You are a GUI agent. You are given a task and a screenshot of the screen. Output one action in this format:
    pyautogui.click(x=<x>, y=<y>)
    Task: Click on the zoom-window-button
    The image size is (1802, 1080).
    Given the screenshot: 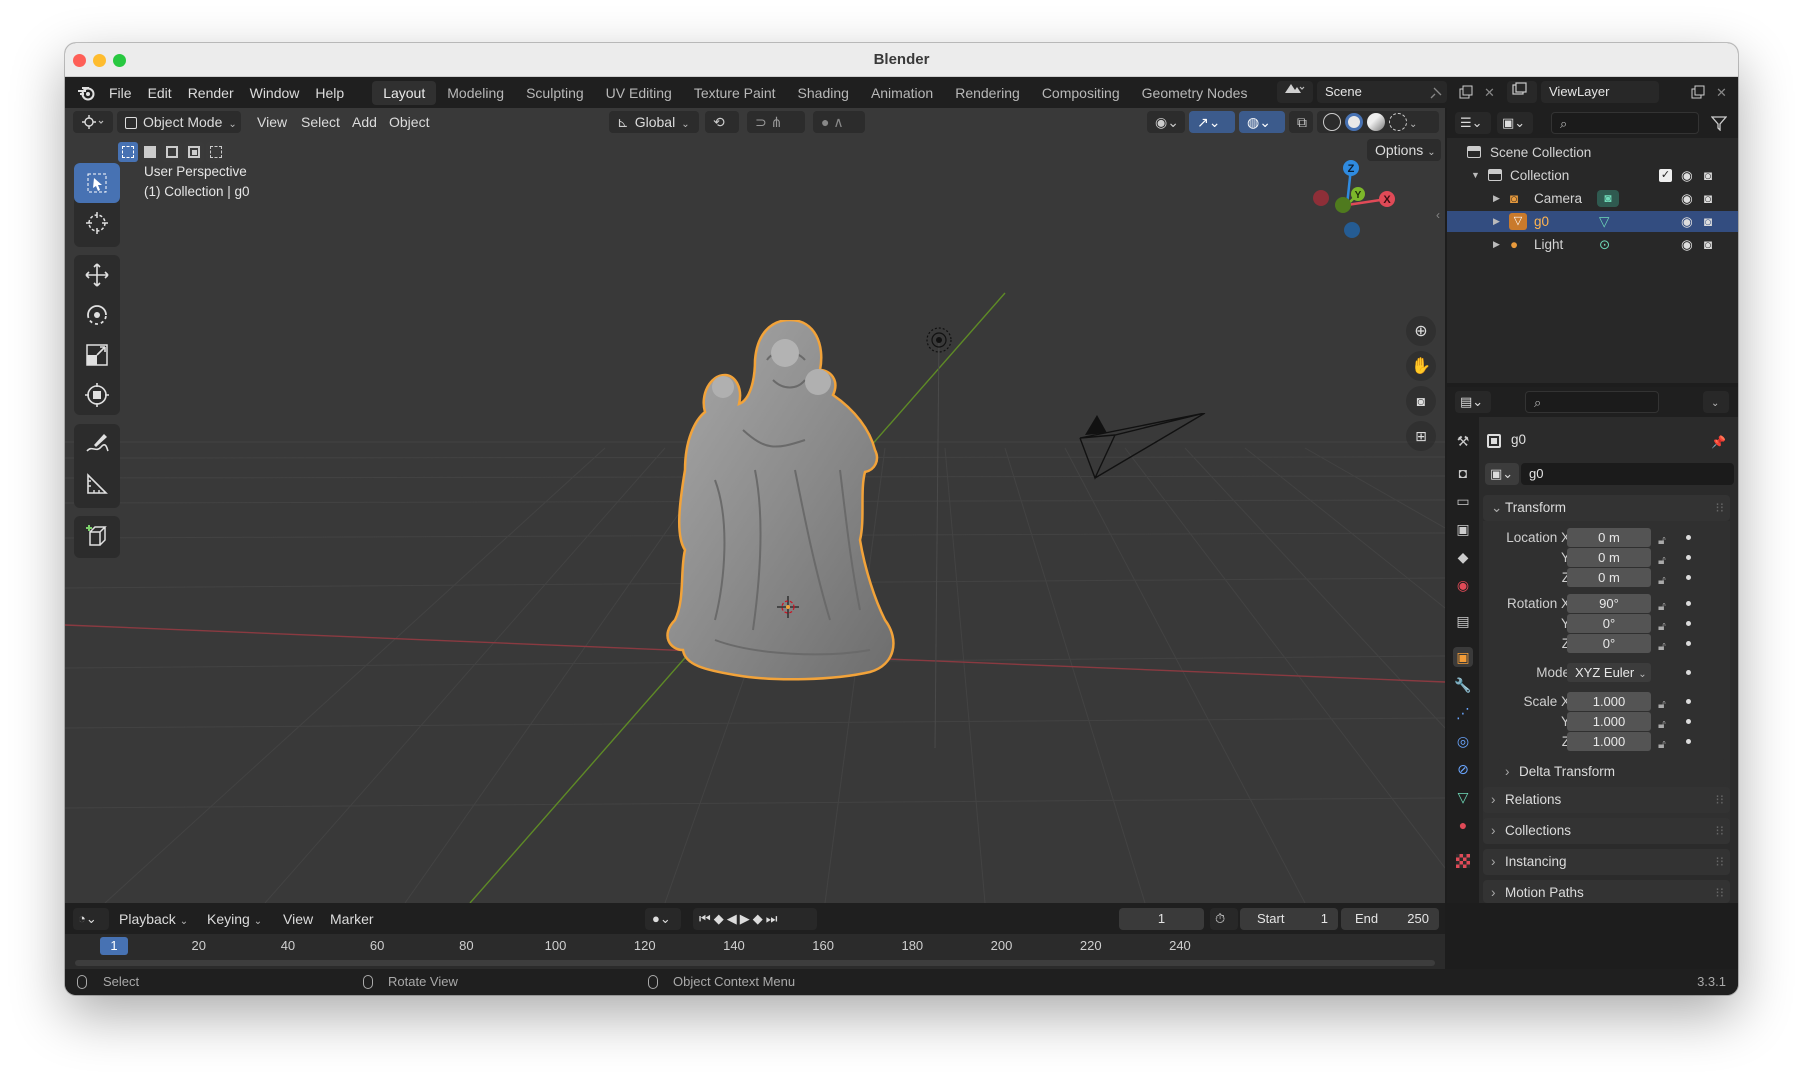 What is the action you would take?
    pyautogui.click(x=119, y=60)
    